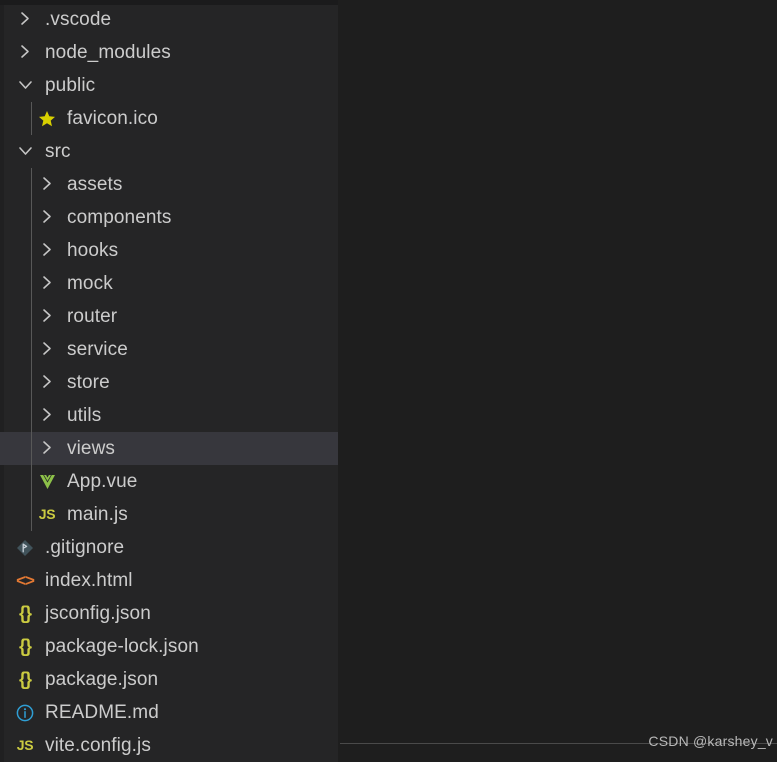 Image resolution: width=777 pixels, height=762 pixels. I want to click on tree-row-label: main.js, so click(97, 514).